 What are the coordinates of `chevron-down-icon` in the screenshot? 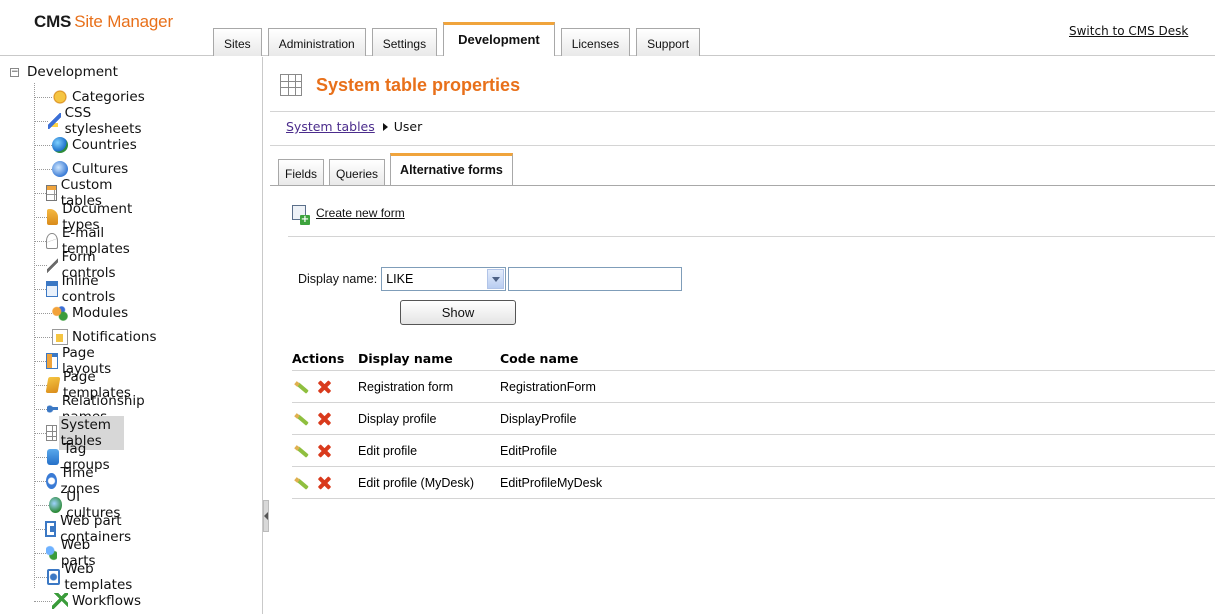 It's located at (496, 279).